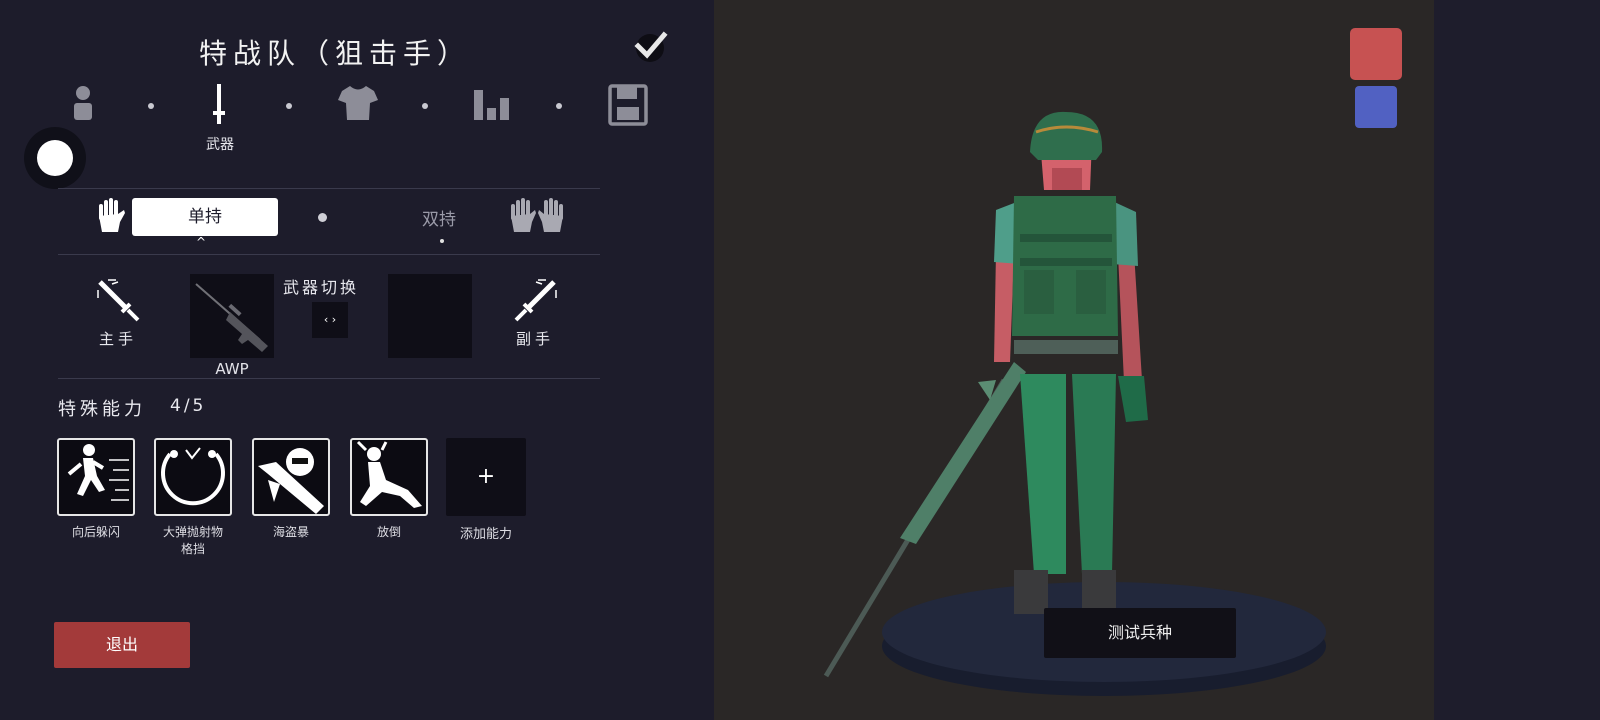 The width and height of the screenshot is (1600, 720). I want to click on tab-weapon-label: 武器, so click(220, 145).